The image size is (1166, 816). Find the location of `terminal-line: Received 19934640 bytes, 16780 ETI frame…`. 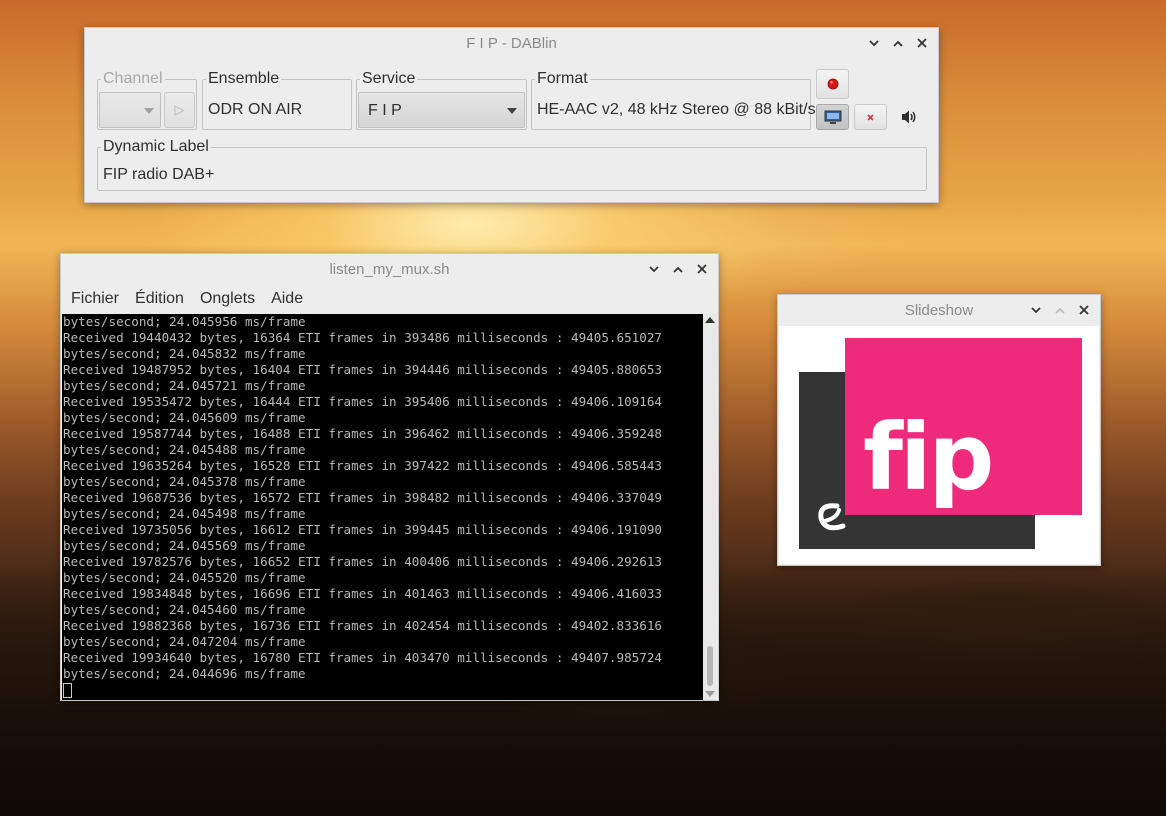

terminal-line: Received 19934640 bytes, 16780 ETI frame… is located at coordinates (362, 657).